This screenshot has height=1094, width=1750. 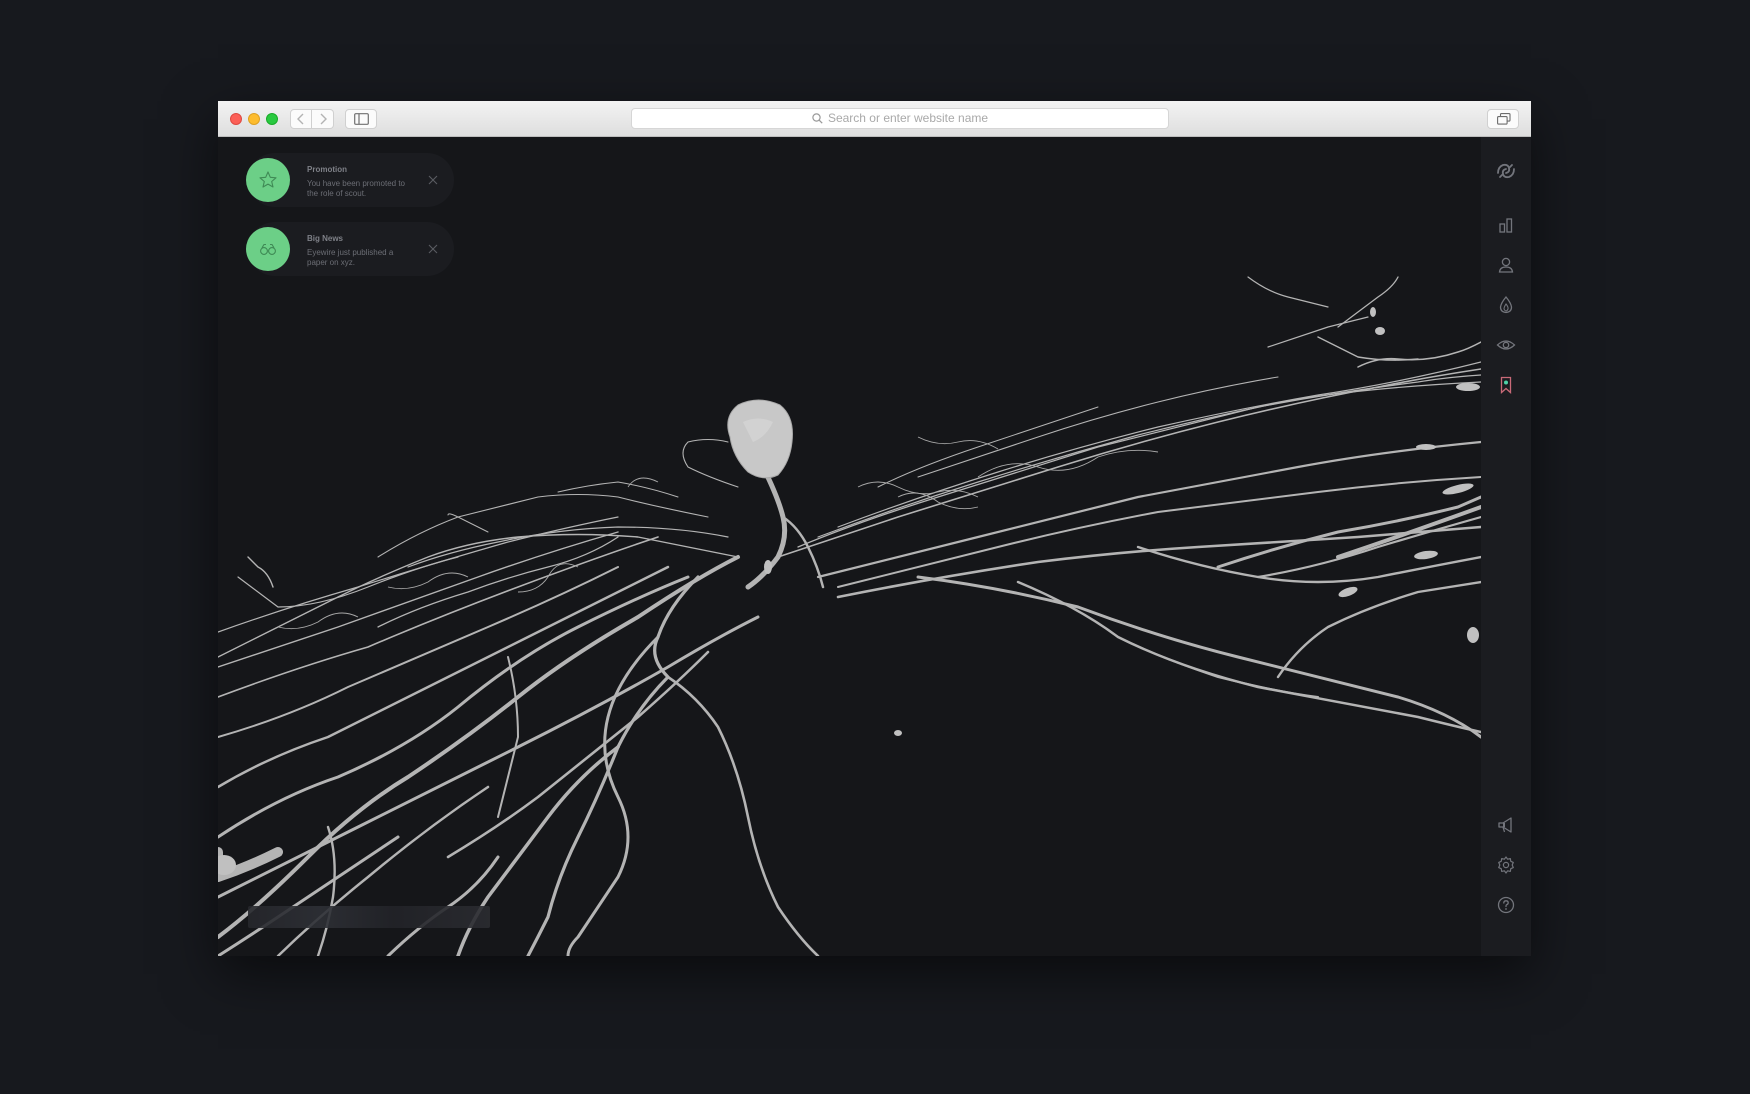 I want to click on sidebar-icon, so click(x=361, y=119).